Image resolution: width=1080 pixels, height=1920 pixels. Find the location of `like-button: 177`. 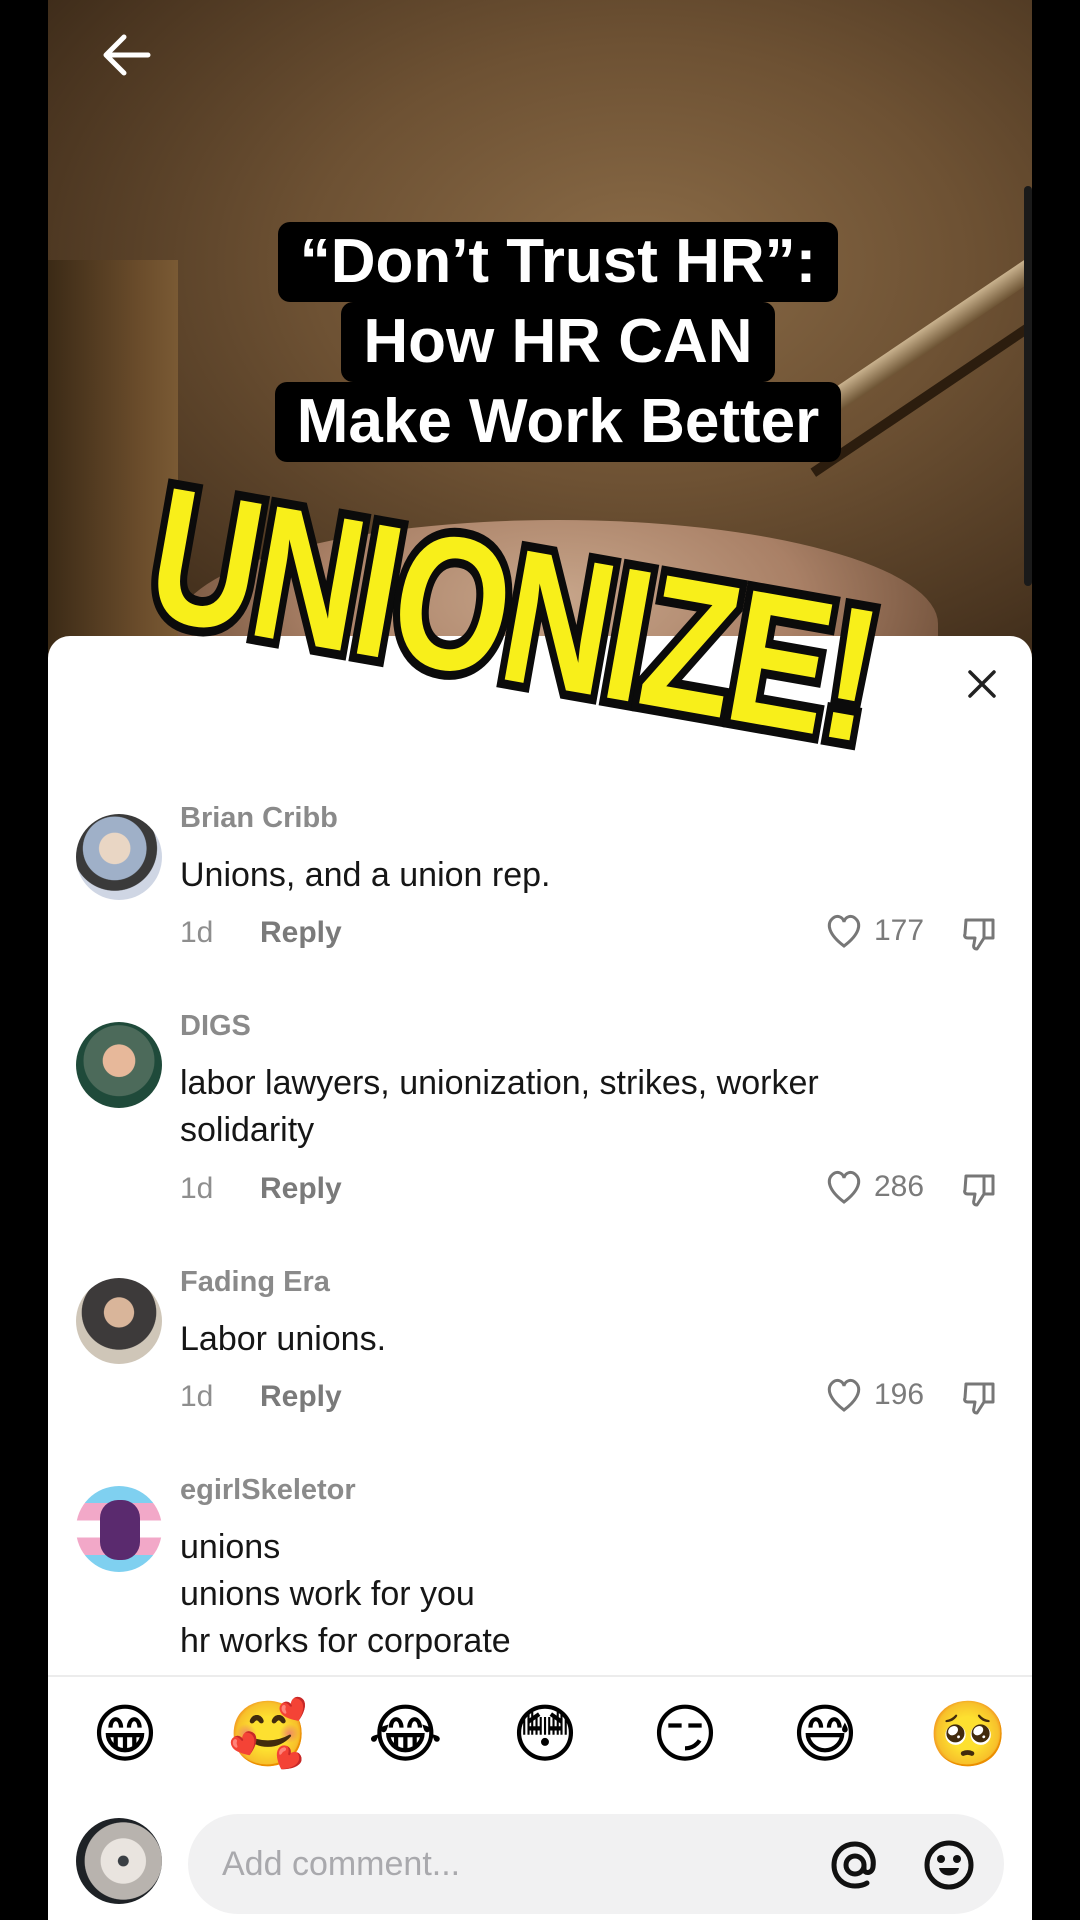

like-button: 177 is located at coordinates (874, 931).